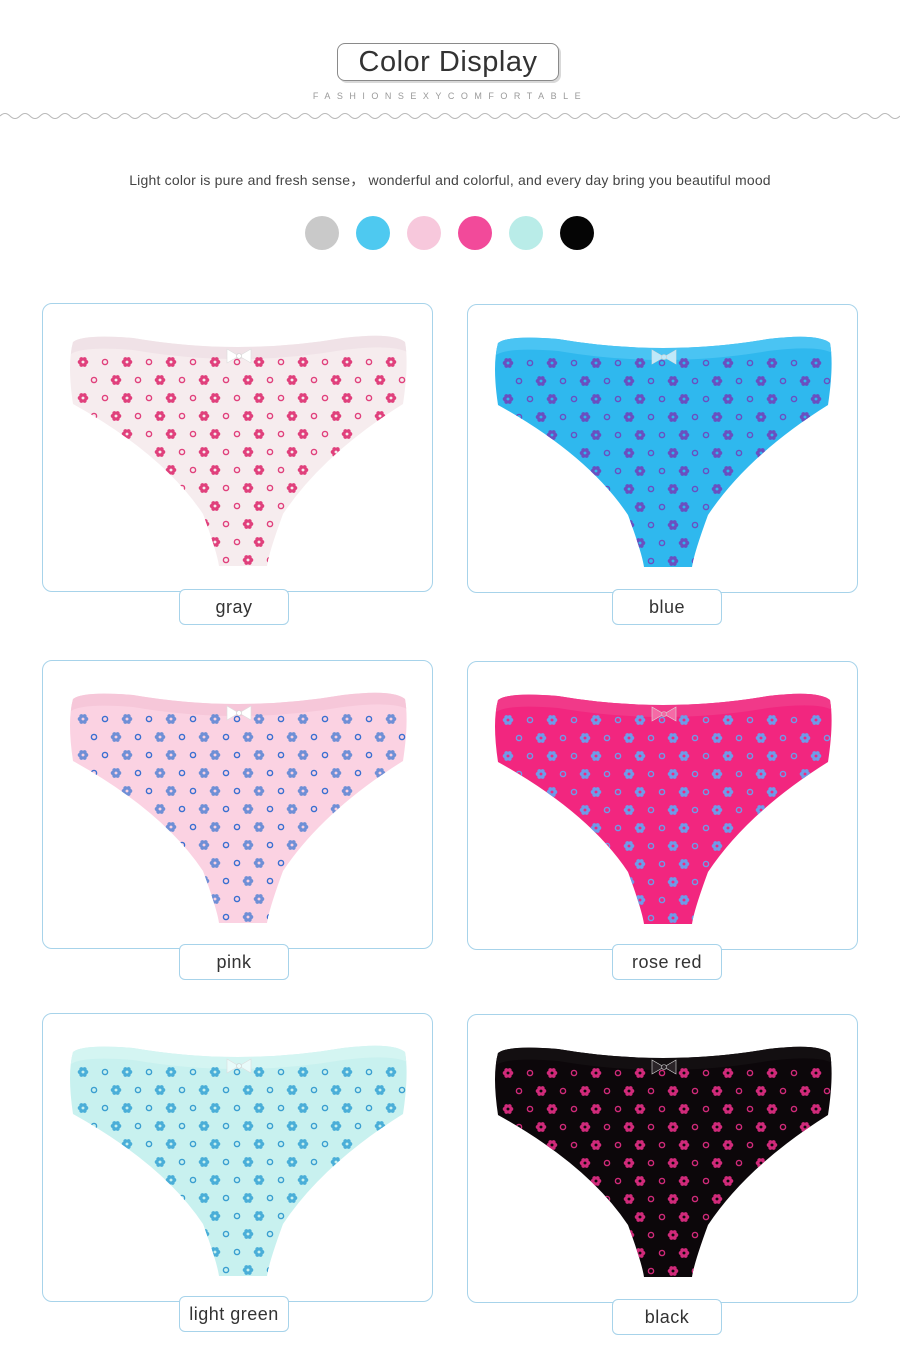  What do you see at coordinates (667, 962) in the screenshot?
I see `color-label: rose red` at bounding box center [667, 962].